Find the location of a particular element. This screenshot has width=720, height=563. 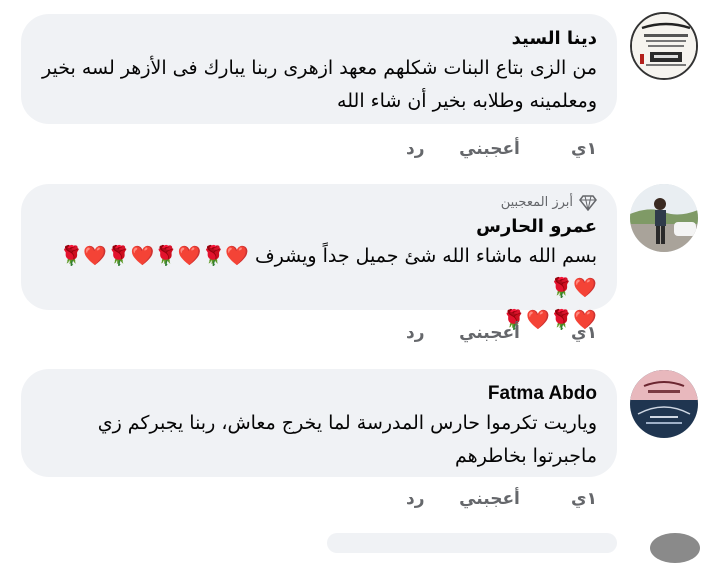

top-fan-label: أبرز المعجبين is located at coordinates (536, 202).